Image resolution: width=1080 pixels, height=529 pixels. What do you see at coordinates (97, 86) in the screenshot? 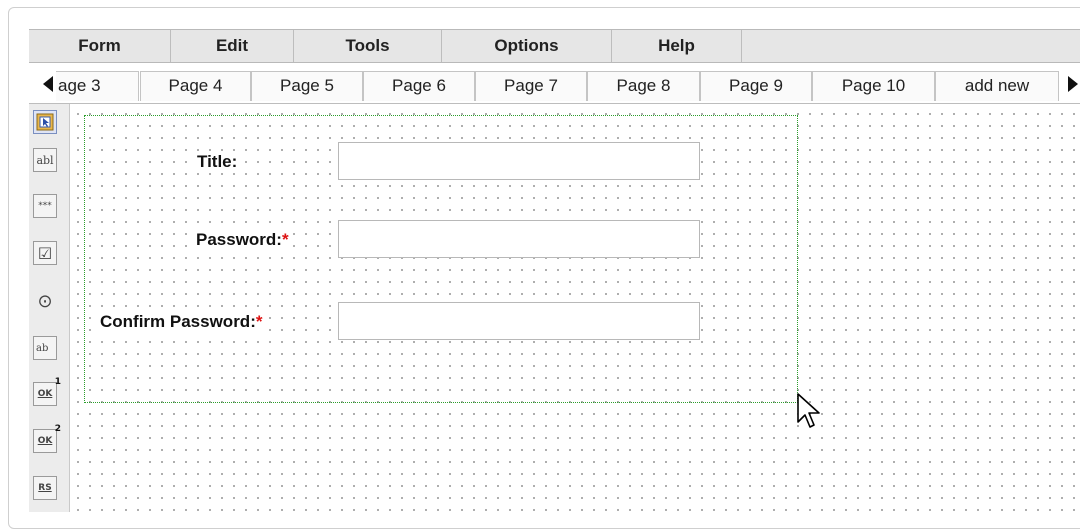
I see `tab-page-3: age 3` at bounding box center [97, 86].